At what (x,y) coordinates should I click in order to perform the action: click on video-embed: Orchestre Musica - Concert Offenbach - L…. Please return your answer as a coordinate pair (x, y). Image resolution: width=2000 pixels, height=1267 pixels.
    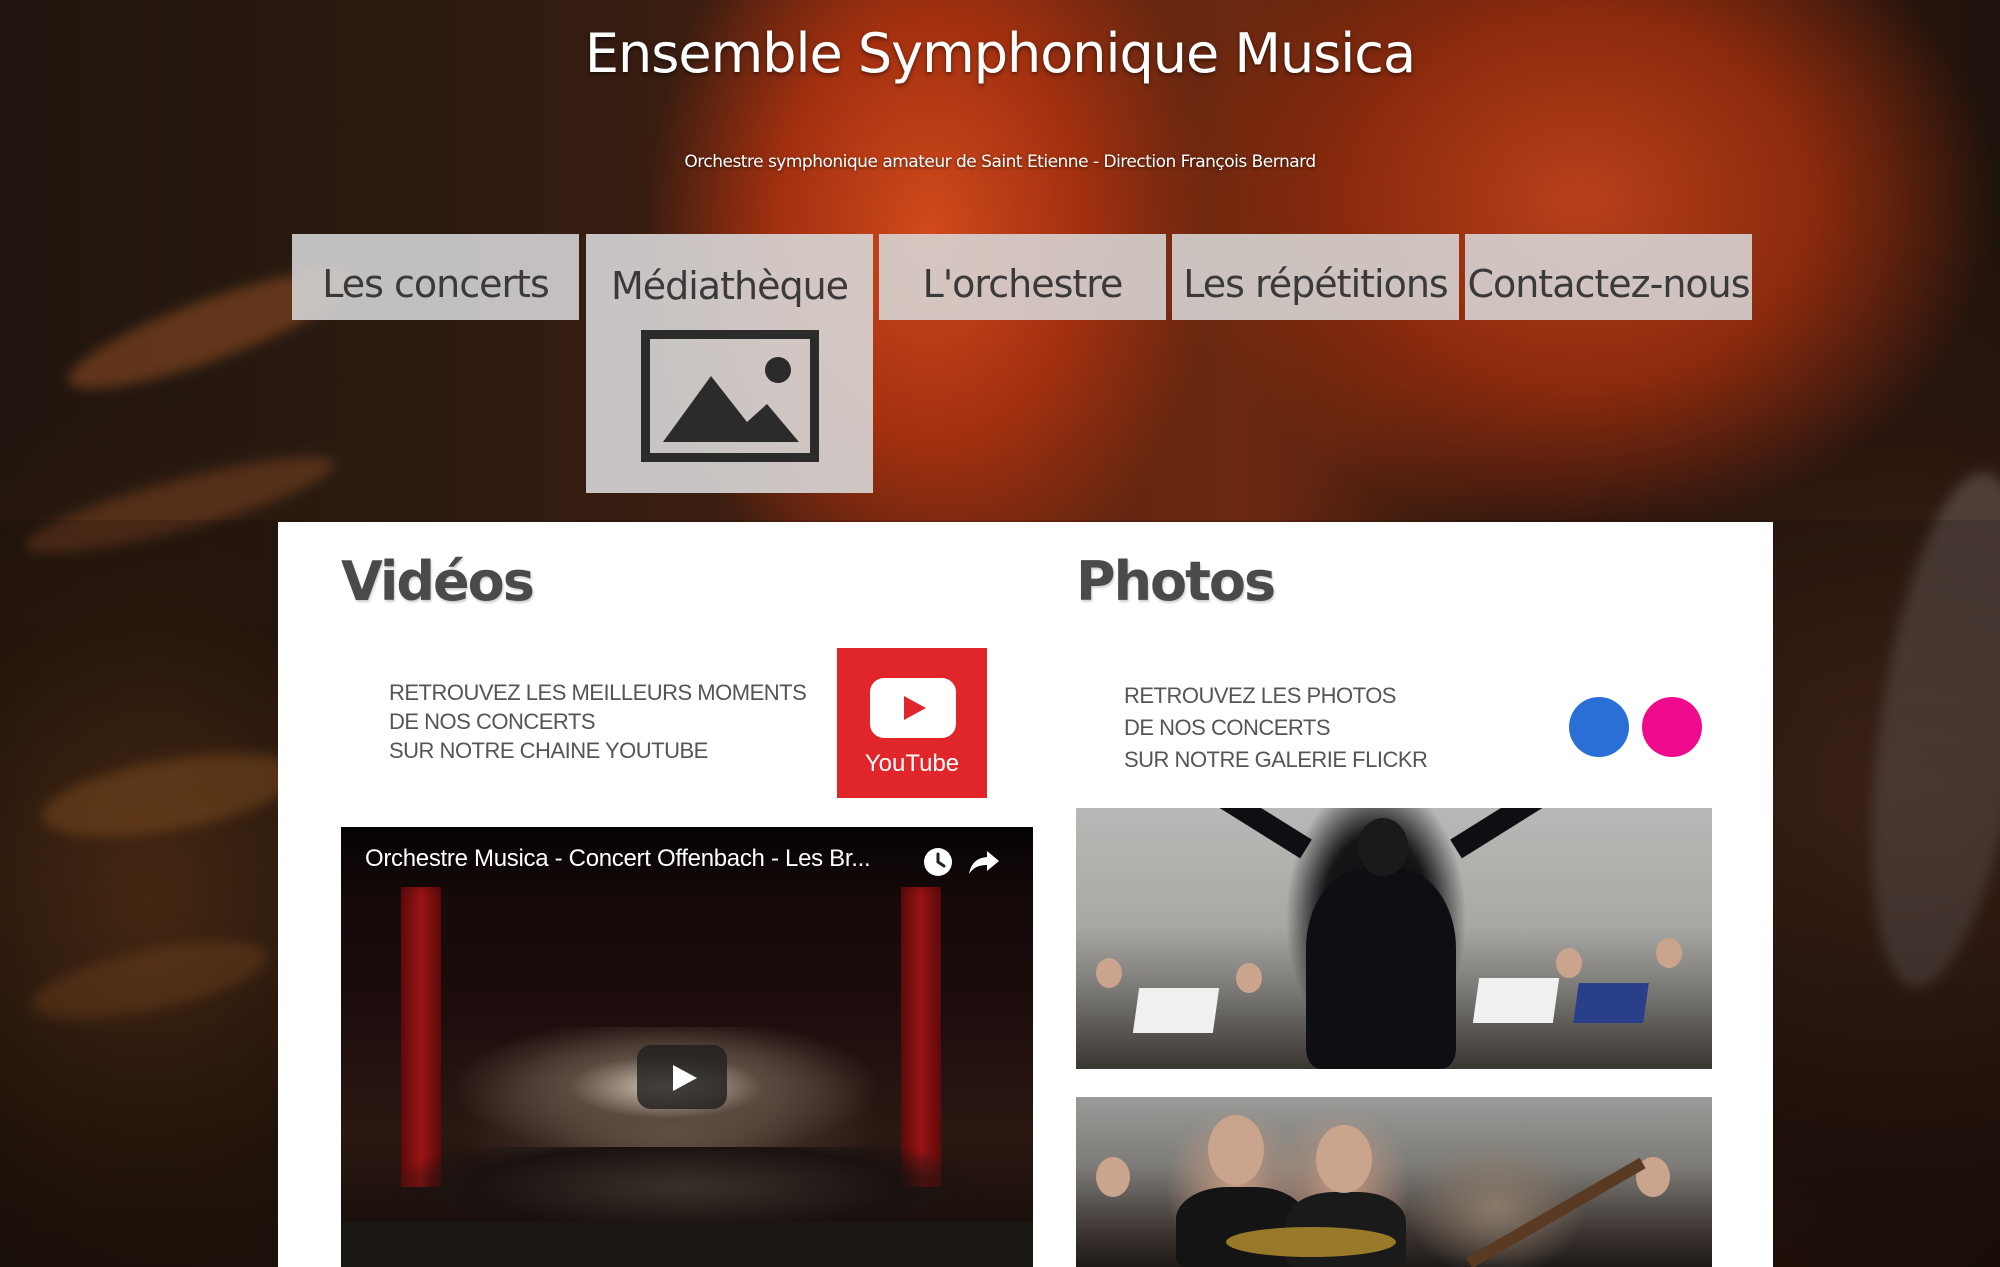
    Looking at the image, I should click on (687, 1047).